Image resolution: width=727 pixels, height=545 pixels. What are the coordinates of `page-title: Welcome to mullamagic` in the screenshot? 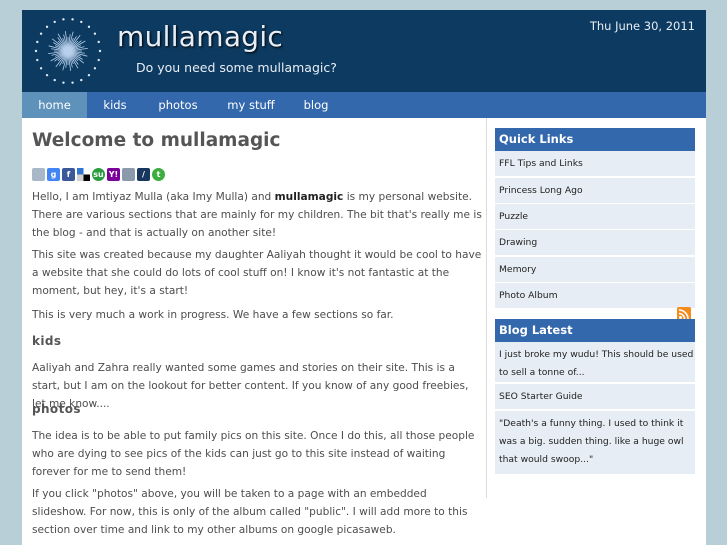 It's located at (156, 140).